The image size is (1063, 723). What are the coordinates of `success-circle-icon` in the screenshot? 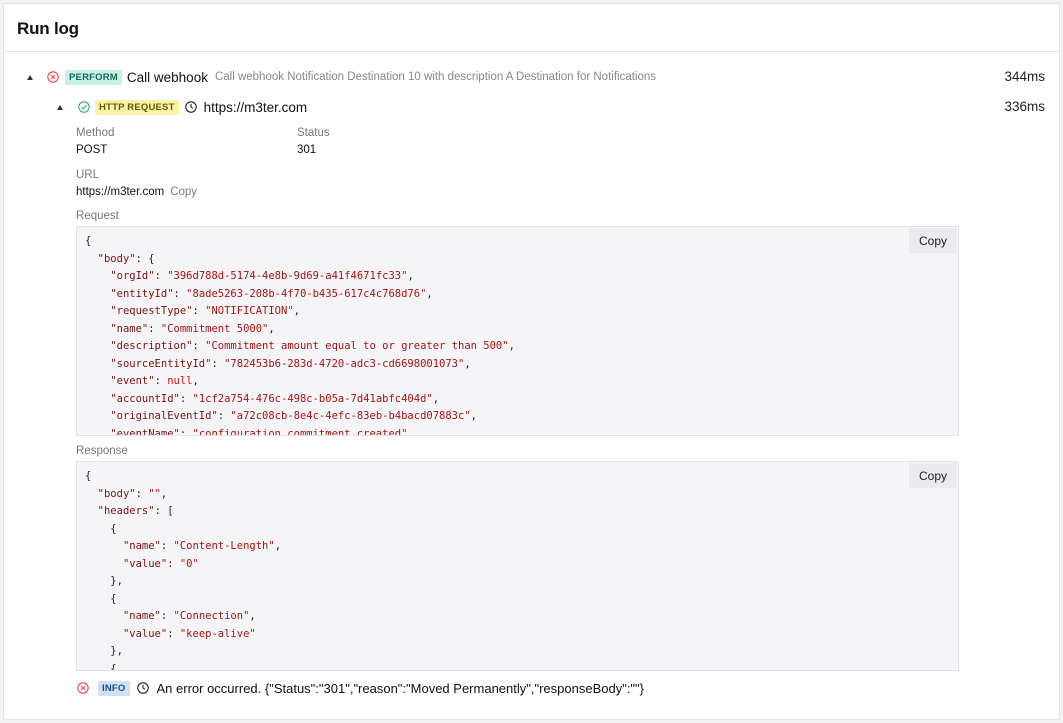 It's located at (84, 107).